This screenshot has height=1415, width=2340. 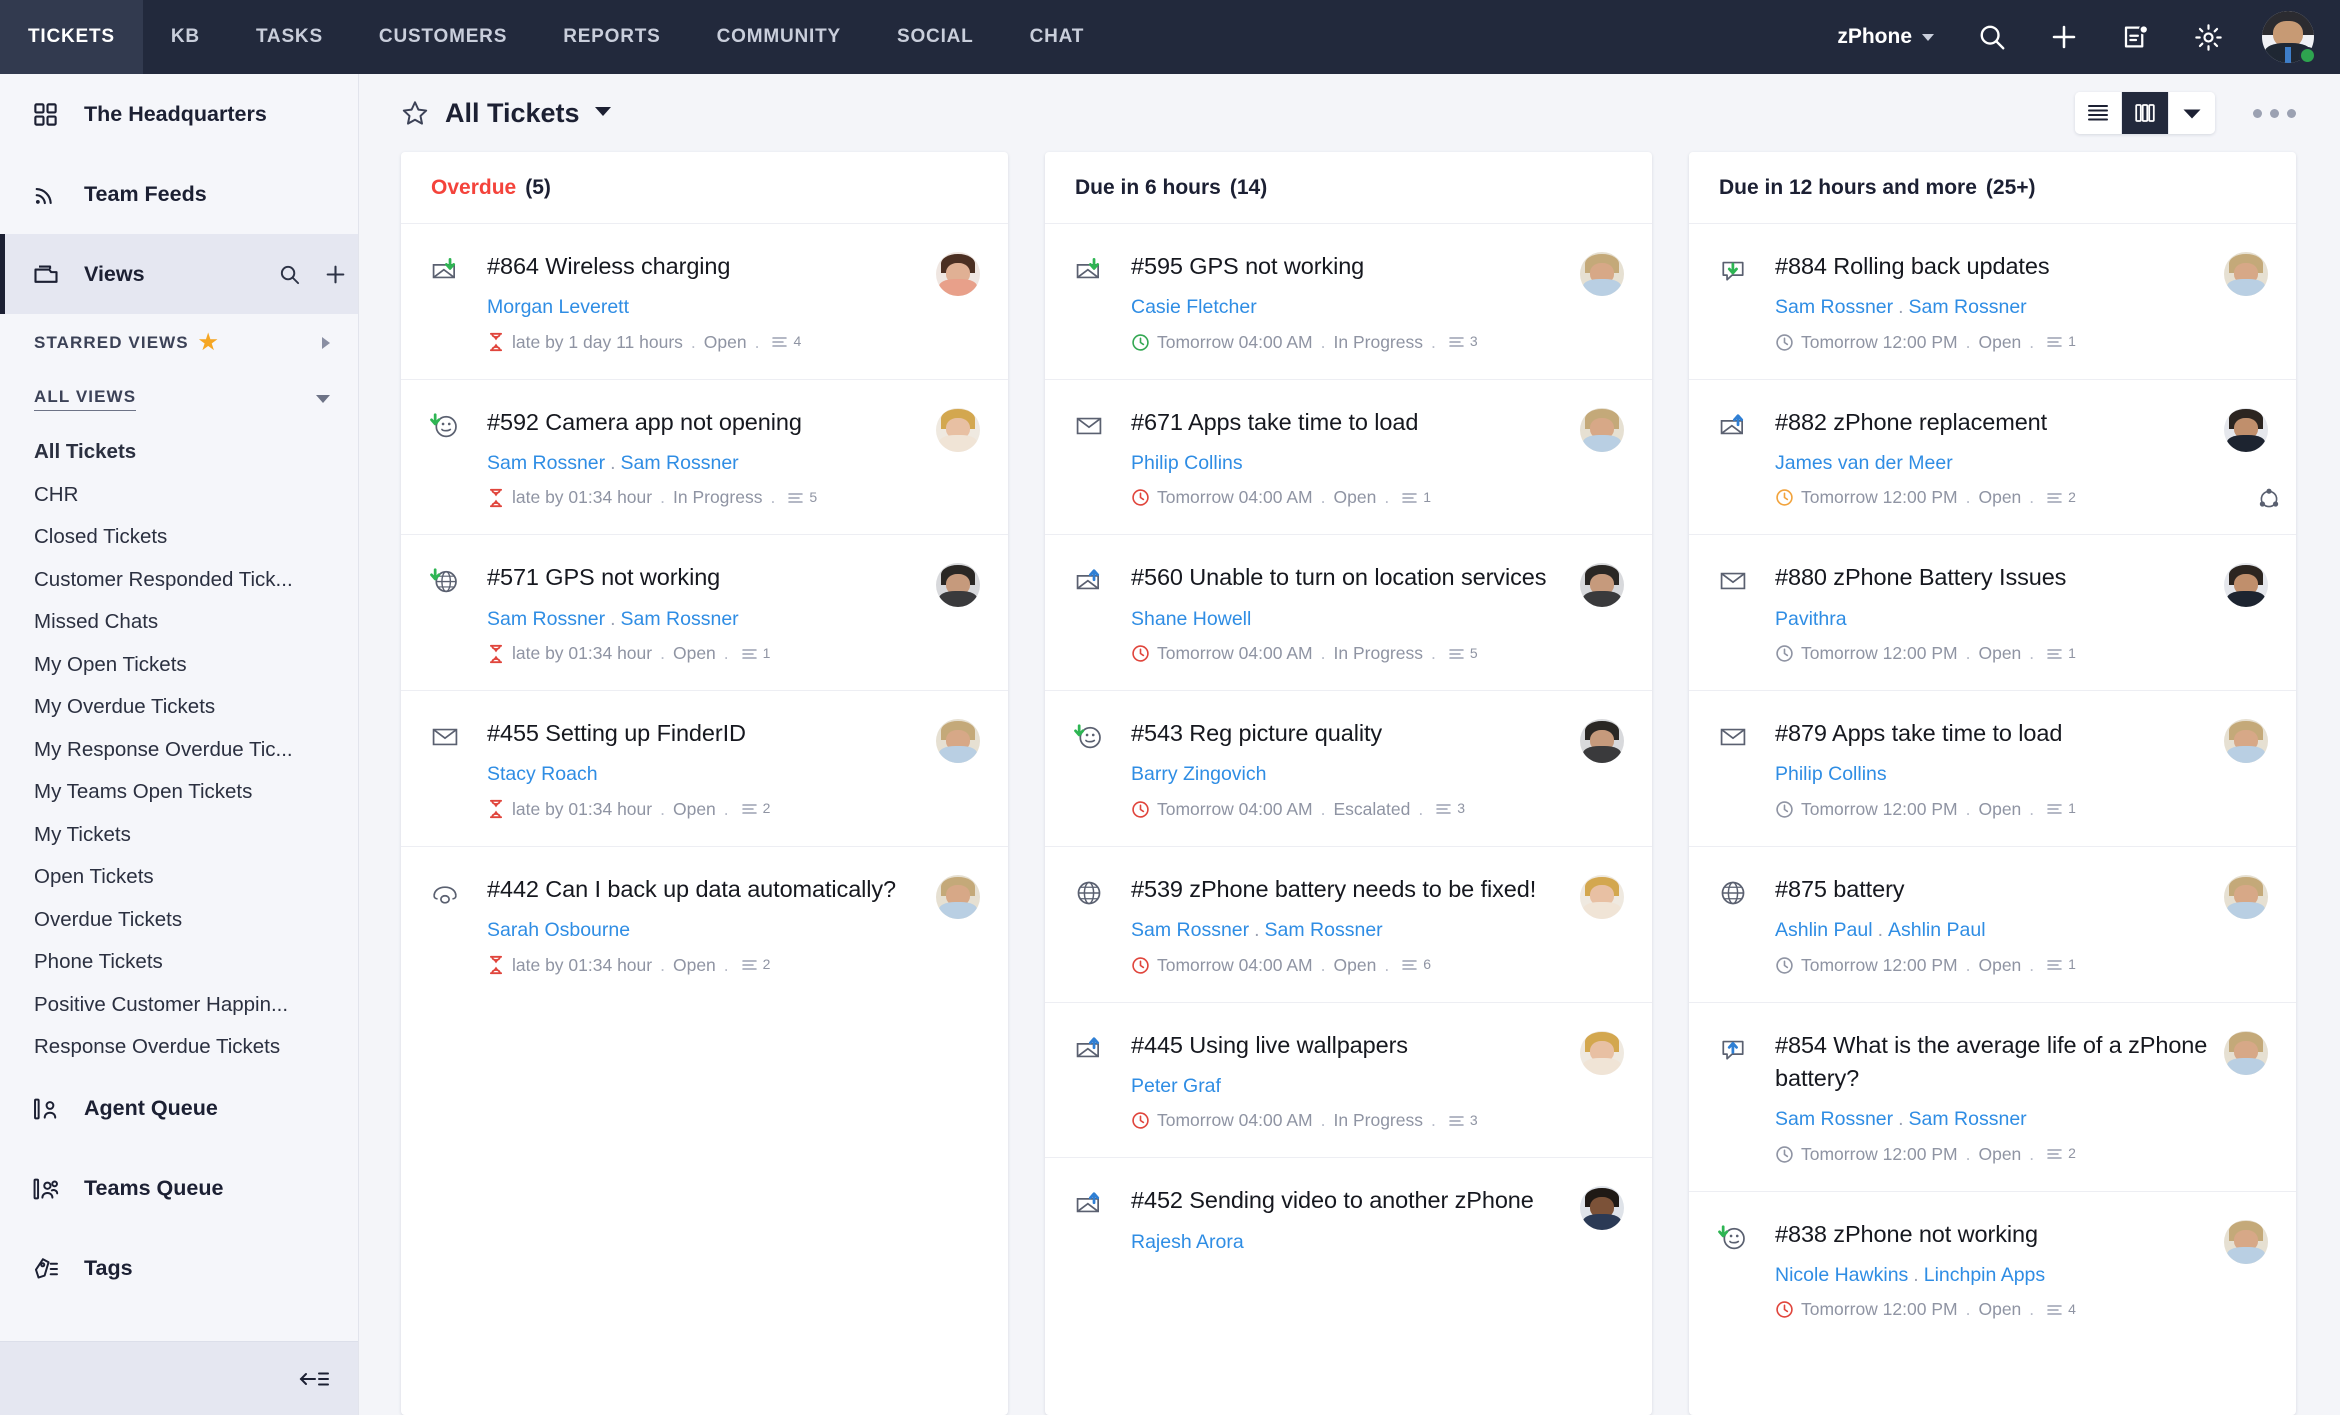 What do you see at coordinates (1349, 733) in the screenshot?
I see `ticket-title: #543 Reg picture quality` at bounding box center [1349, 733].